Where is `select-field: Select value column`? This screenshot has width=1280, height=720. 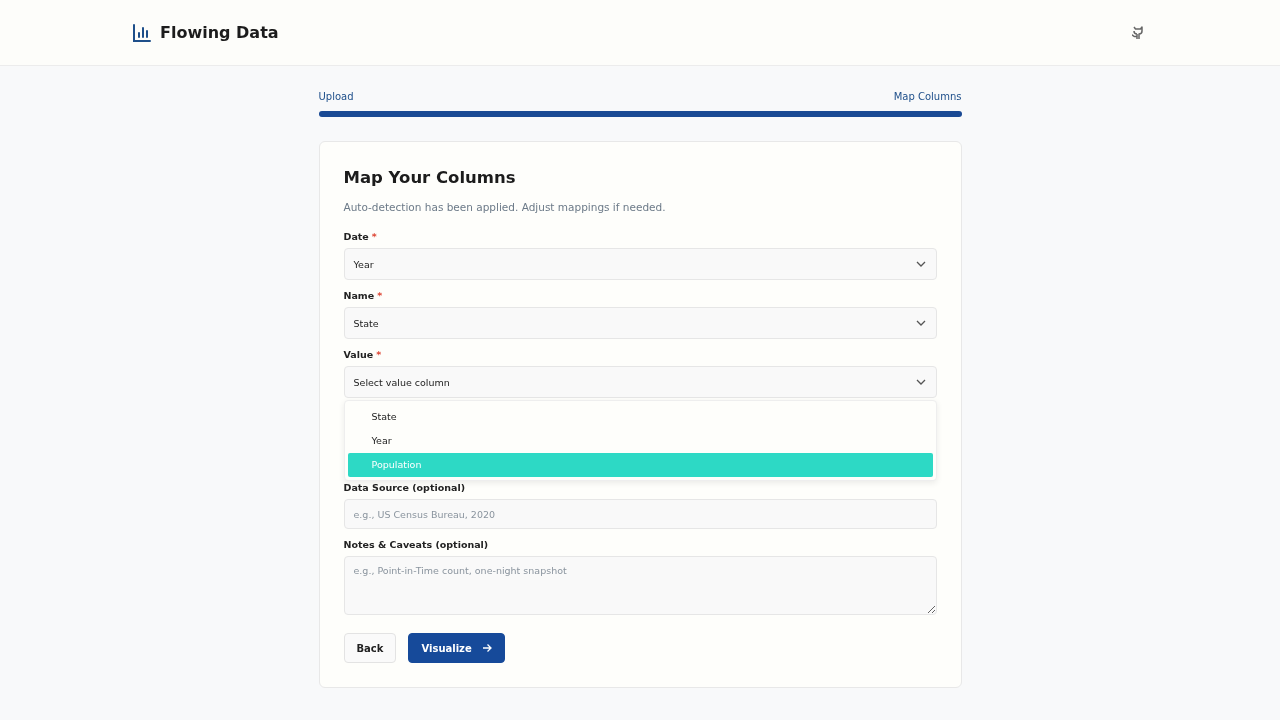 select-field: Select value column is located at coordinates (640, 382).